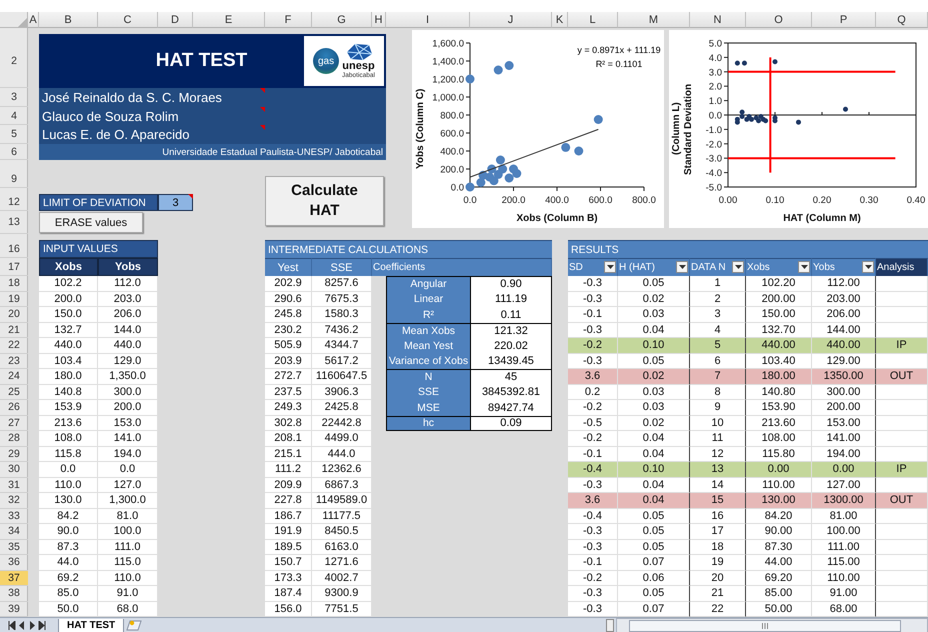 This screenshot has height=632, width=928. What do you see at coordinates (68, 423) in the screenshot?
I see `table-cell: 213.6` at bounding box center [68, 423].